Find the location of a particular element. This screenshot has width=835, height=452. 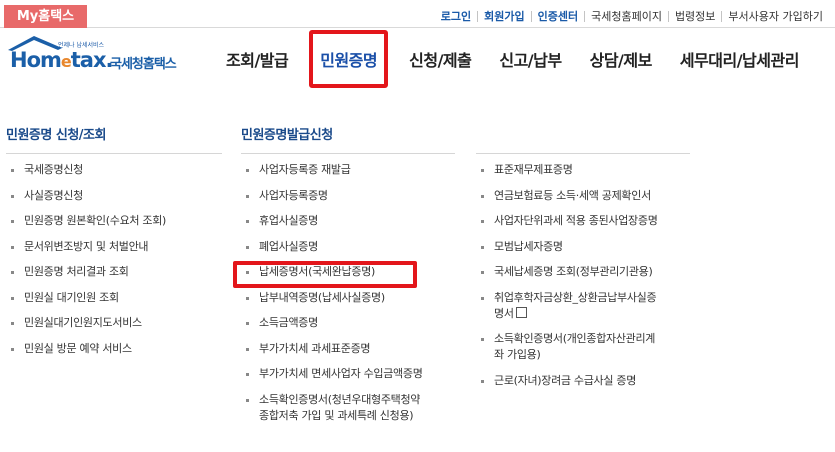

utility-links: 로그인 회원가입 인증센터 국세청홈페이지 법령정보 부서사용자 가입하기 is located at coordinates (632, 16).